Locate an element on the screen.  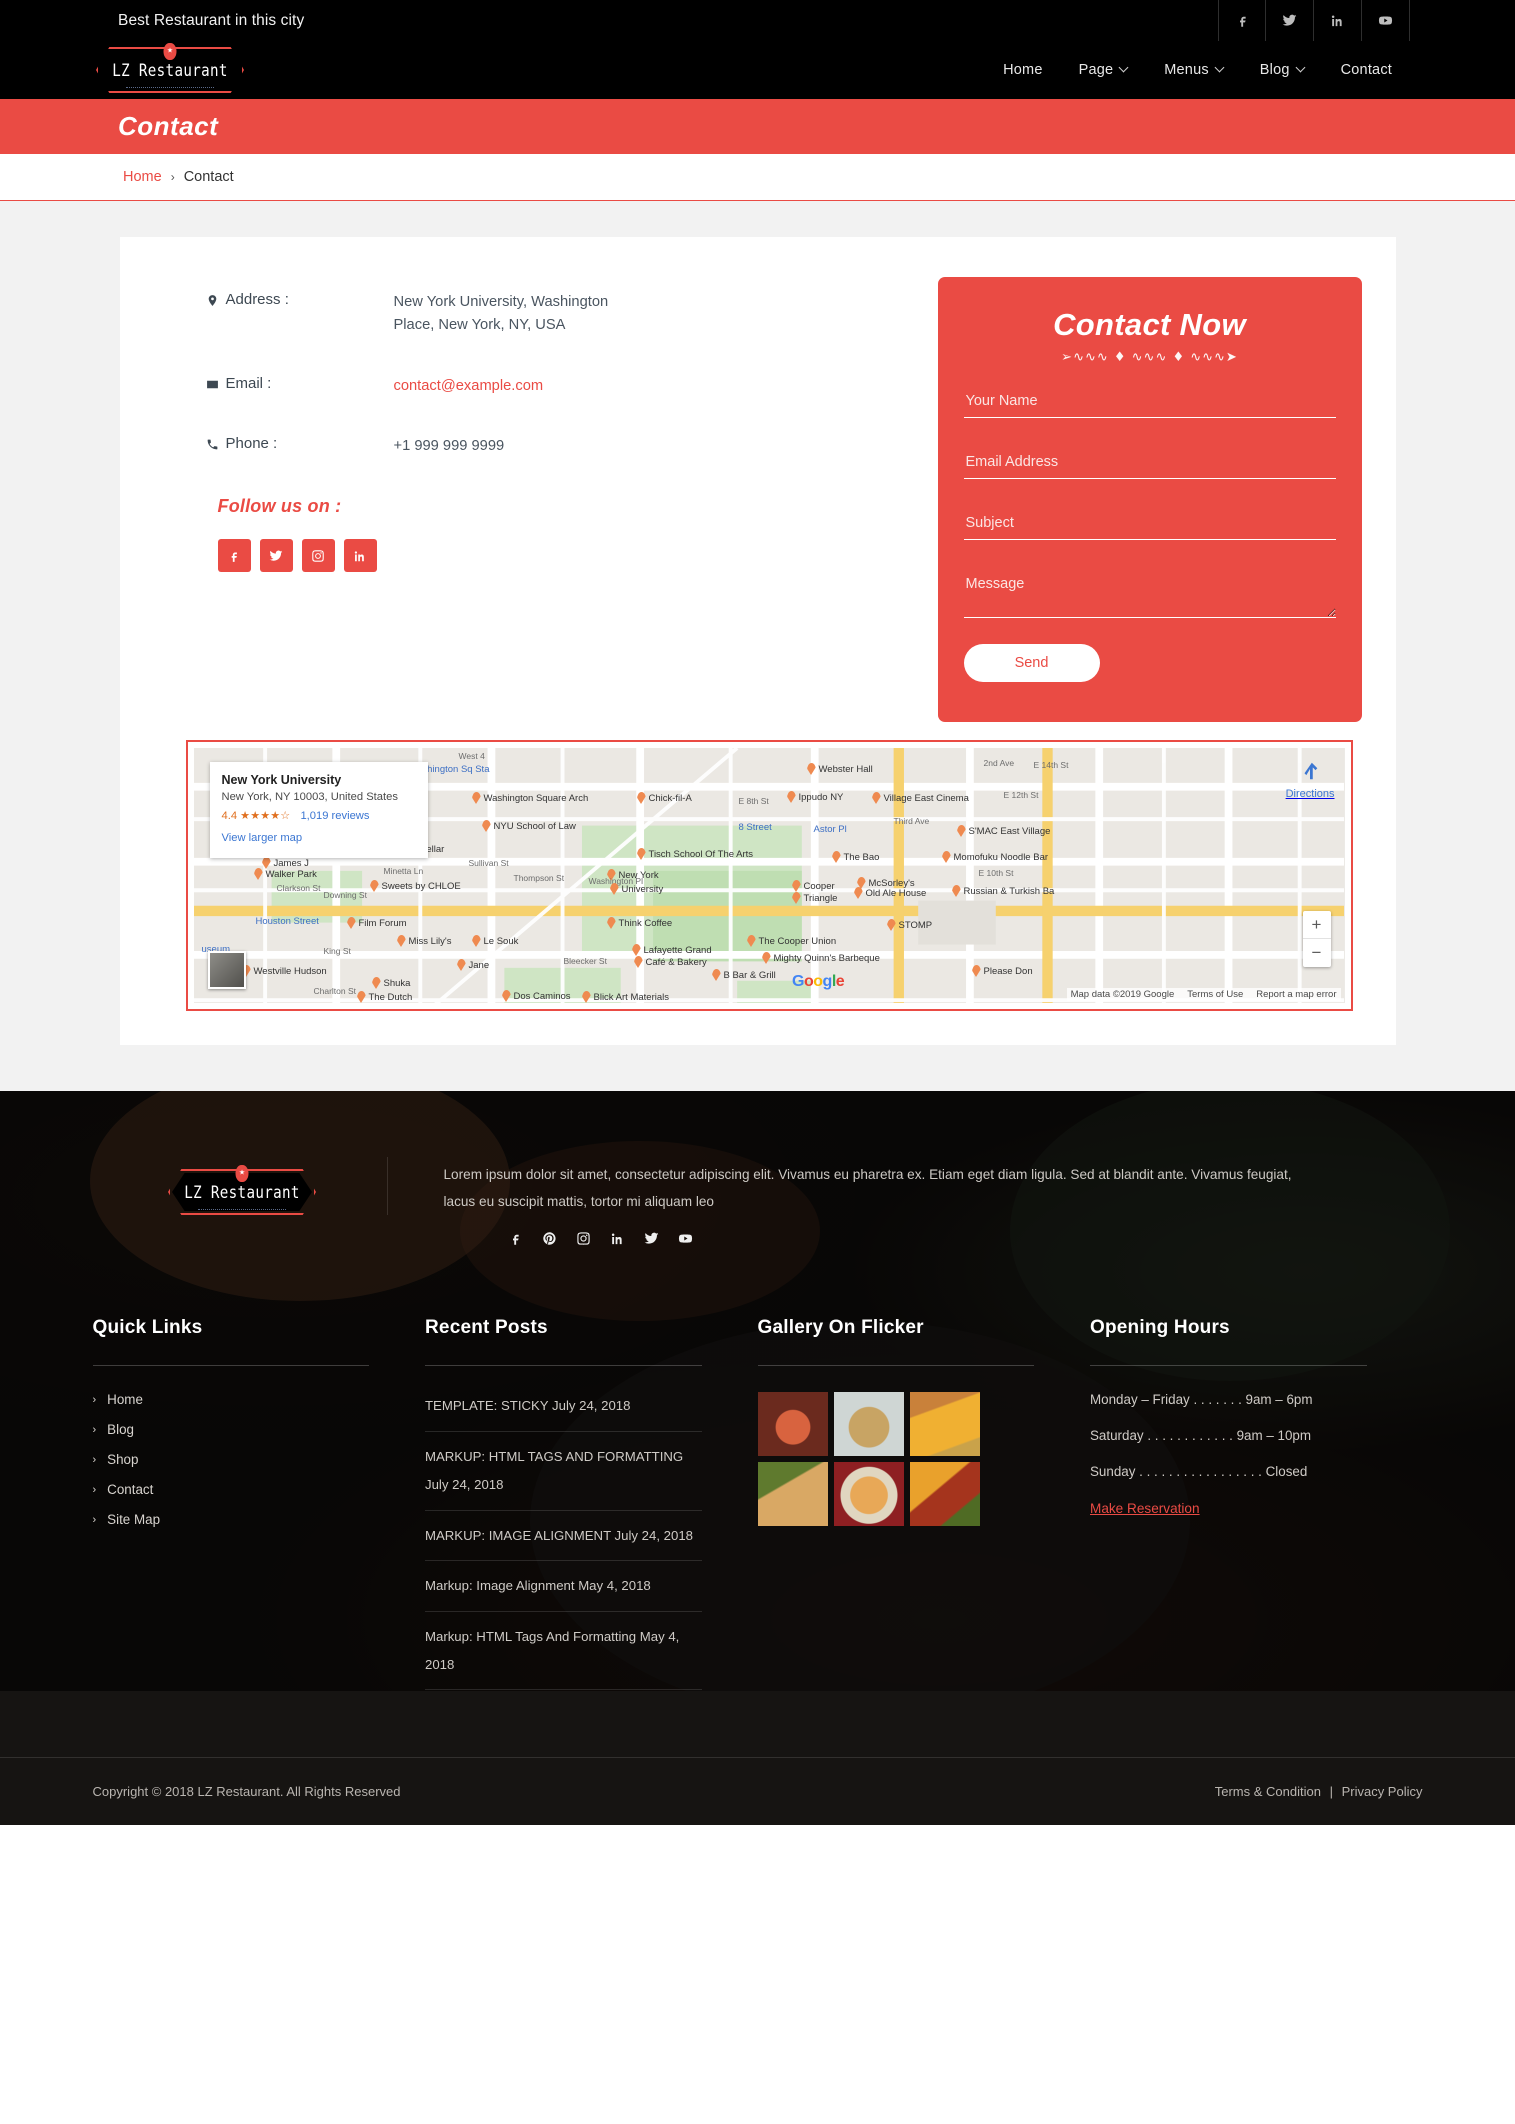
map-label: Le Souk is located at coordinates (501, 941).